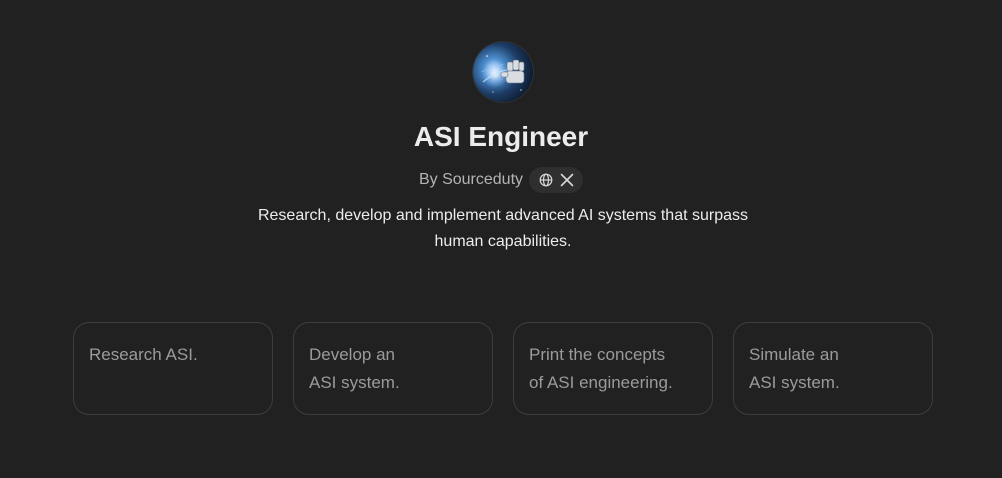 The width and height of the screenshot is (1002, 478). I want to click on starter-card: Print the concepts of ASI engineering., so click(613, 368).